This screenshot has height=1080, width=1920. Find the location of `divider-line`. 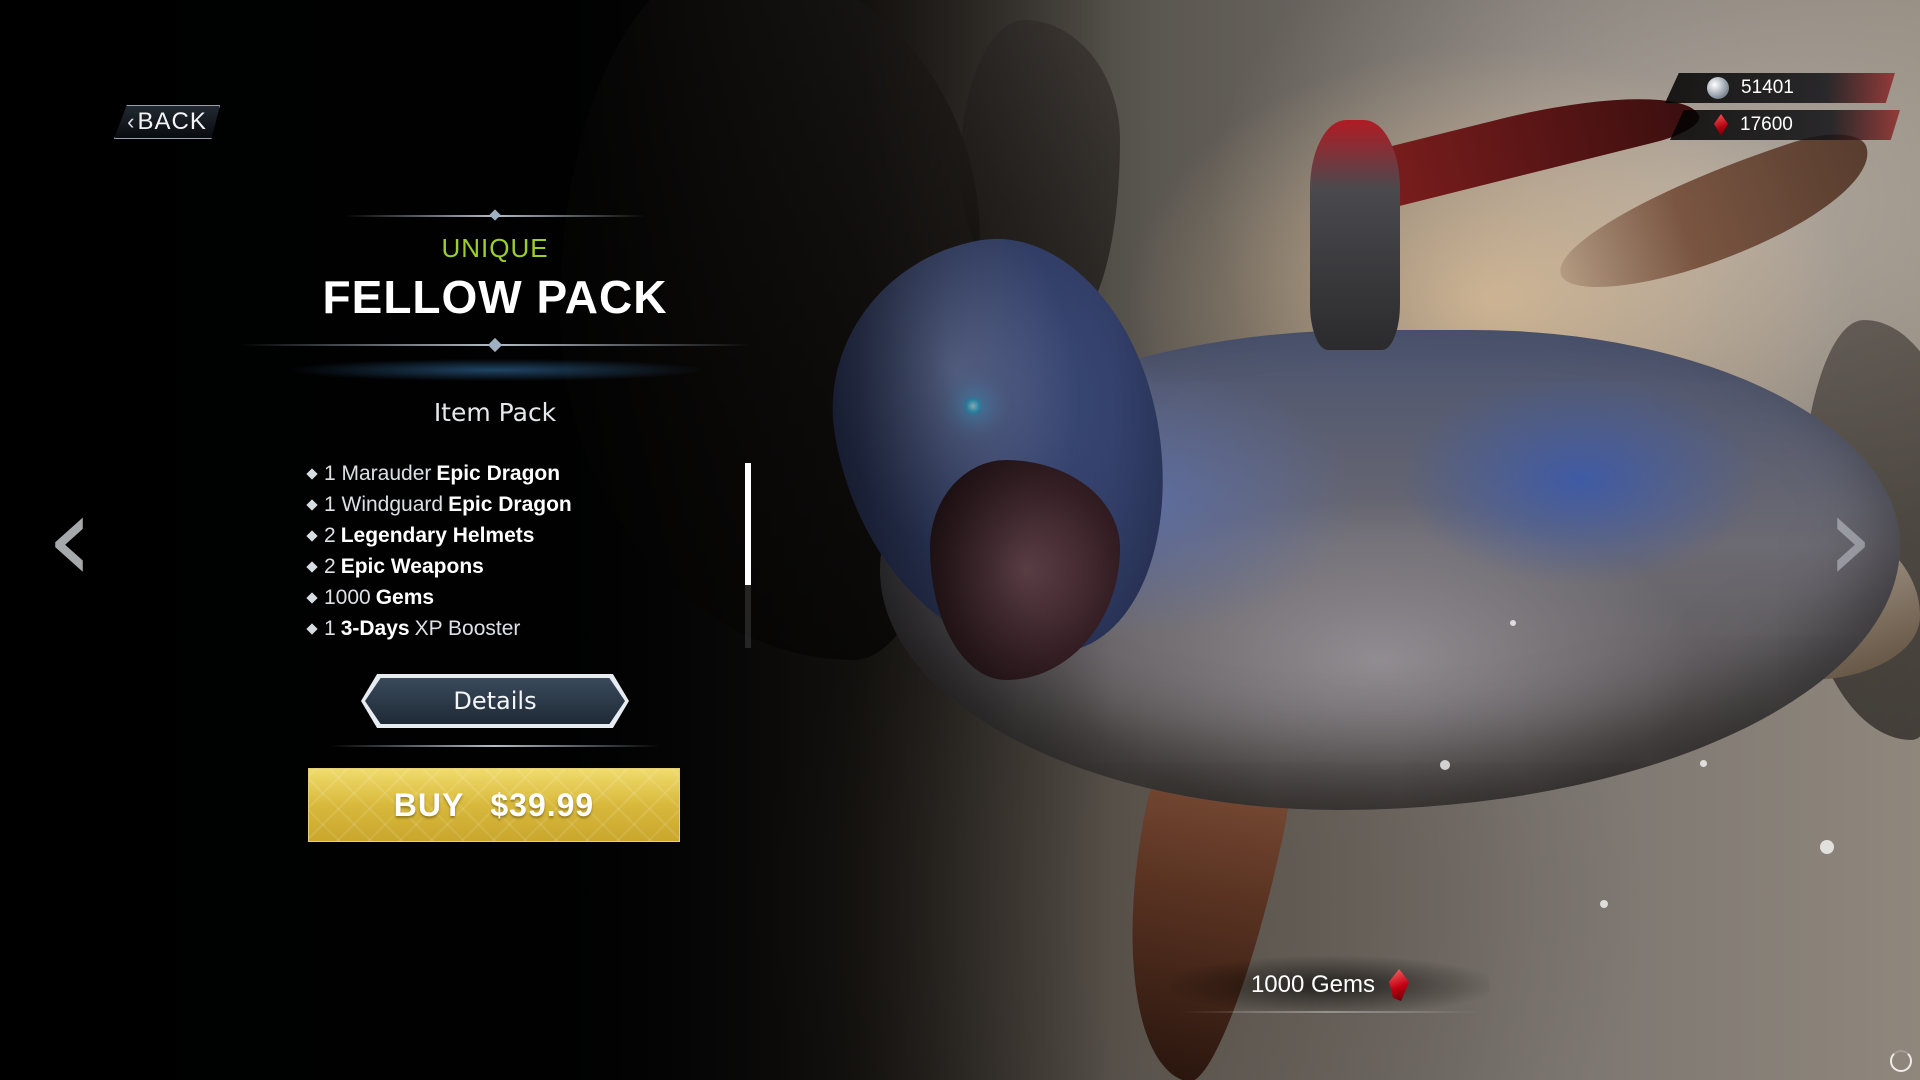

divider-line is located at coordinates (495, 746).